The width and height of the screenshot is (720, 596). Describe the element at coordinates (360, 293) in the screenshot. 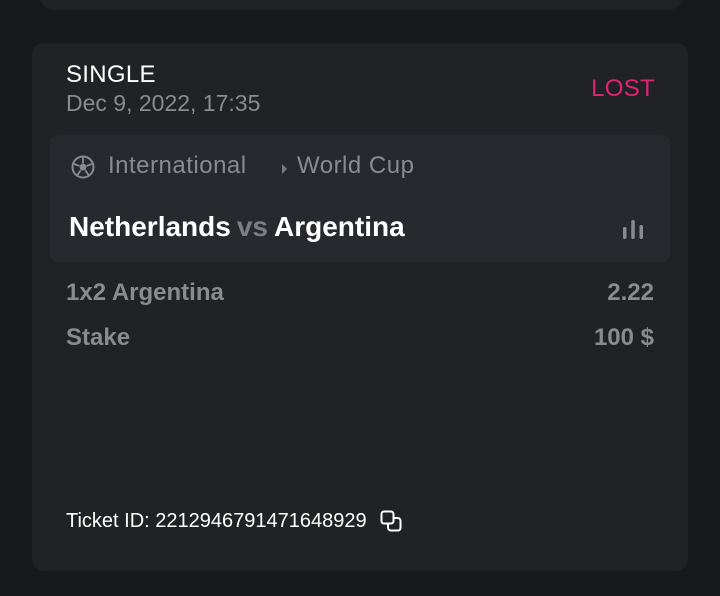

I see `selection-row: 1x2 Argentina 2.22` at that location.